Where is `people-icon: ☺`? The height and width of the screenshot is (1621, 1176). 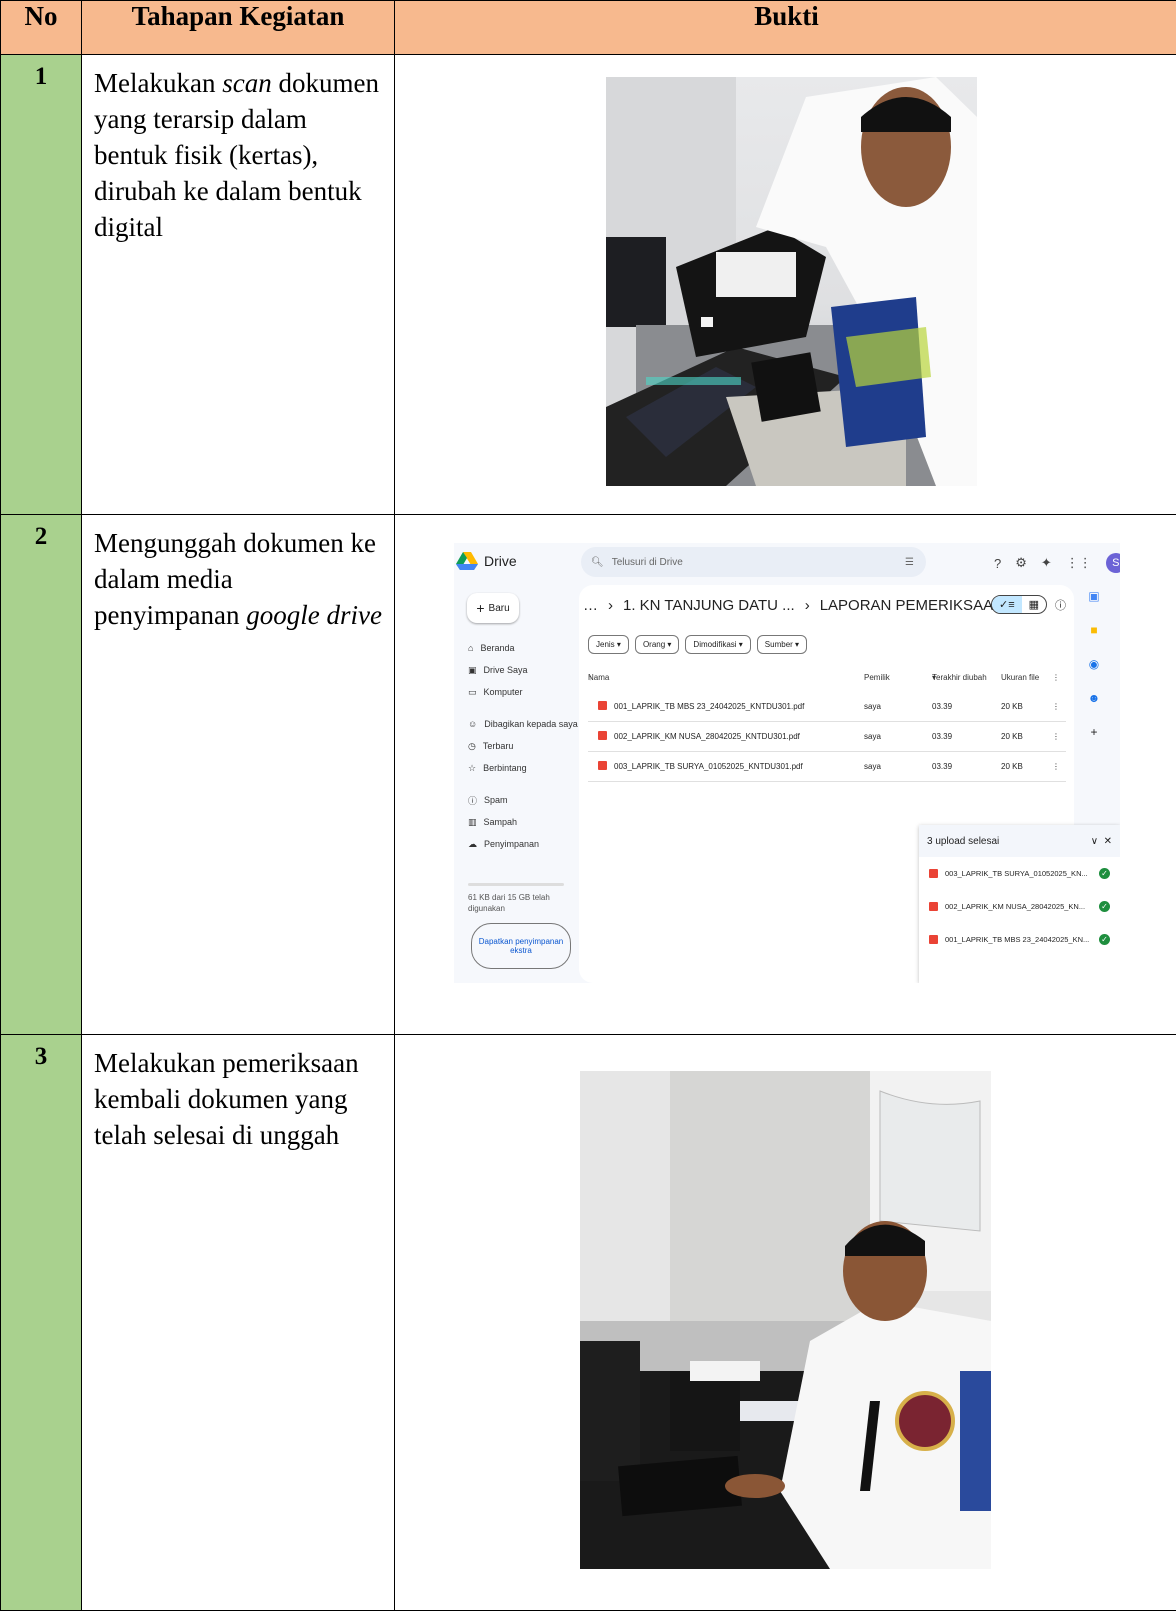 people-icon: ☺ is located at coordinates (473, 724).